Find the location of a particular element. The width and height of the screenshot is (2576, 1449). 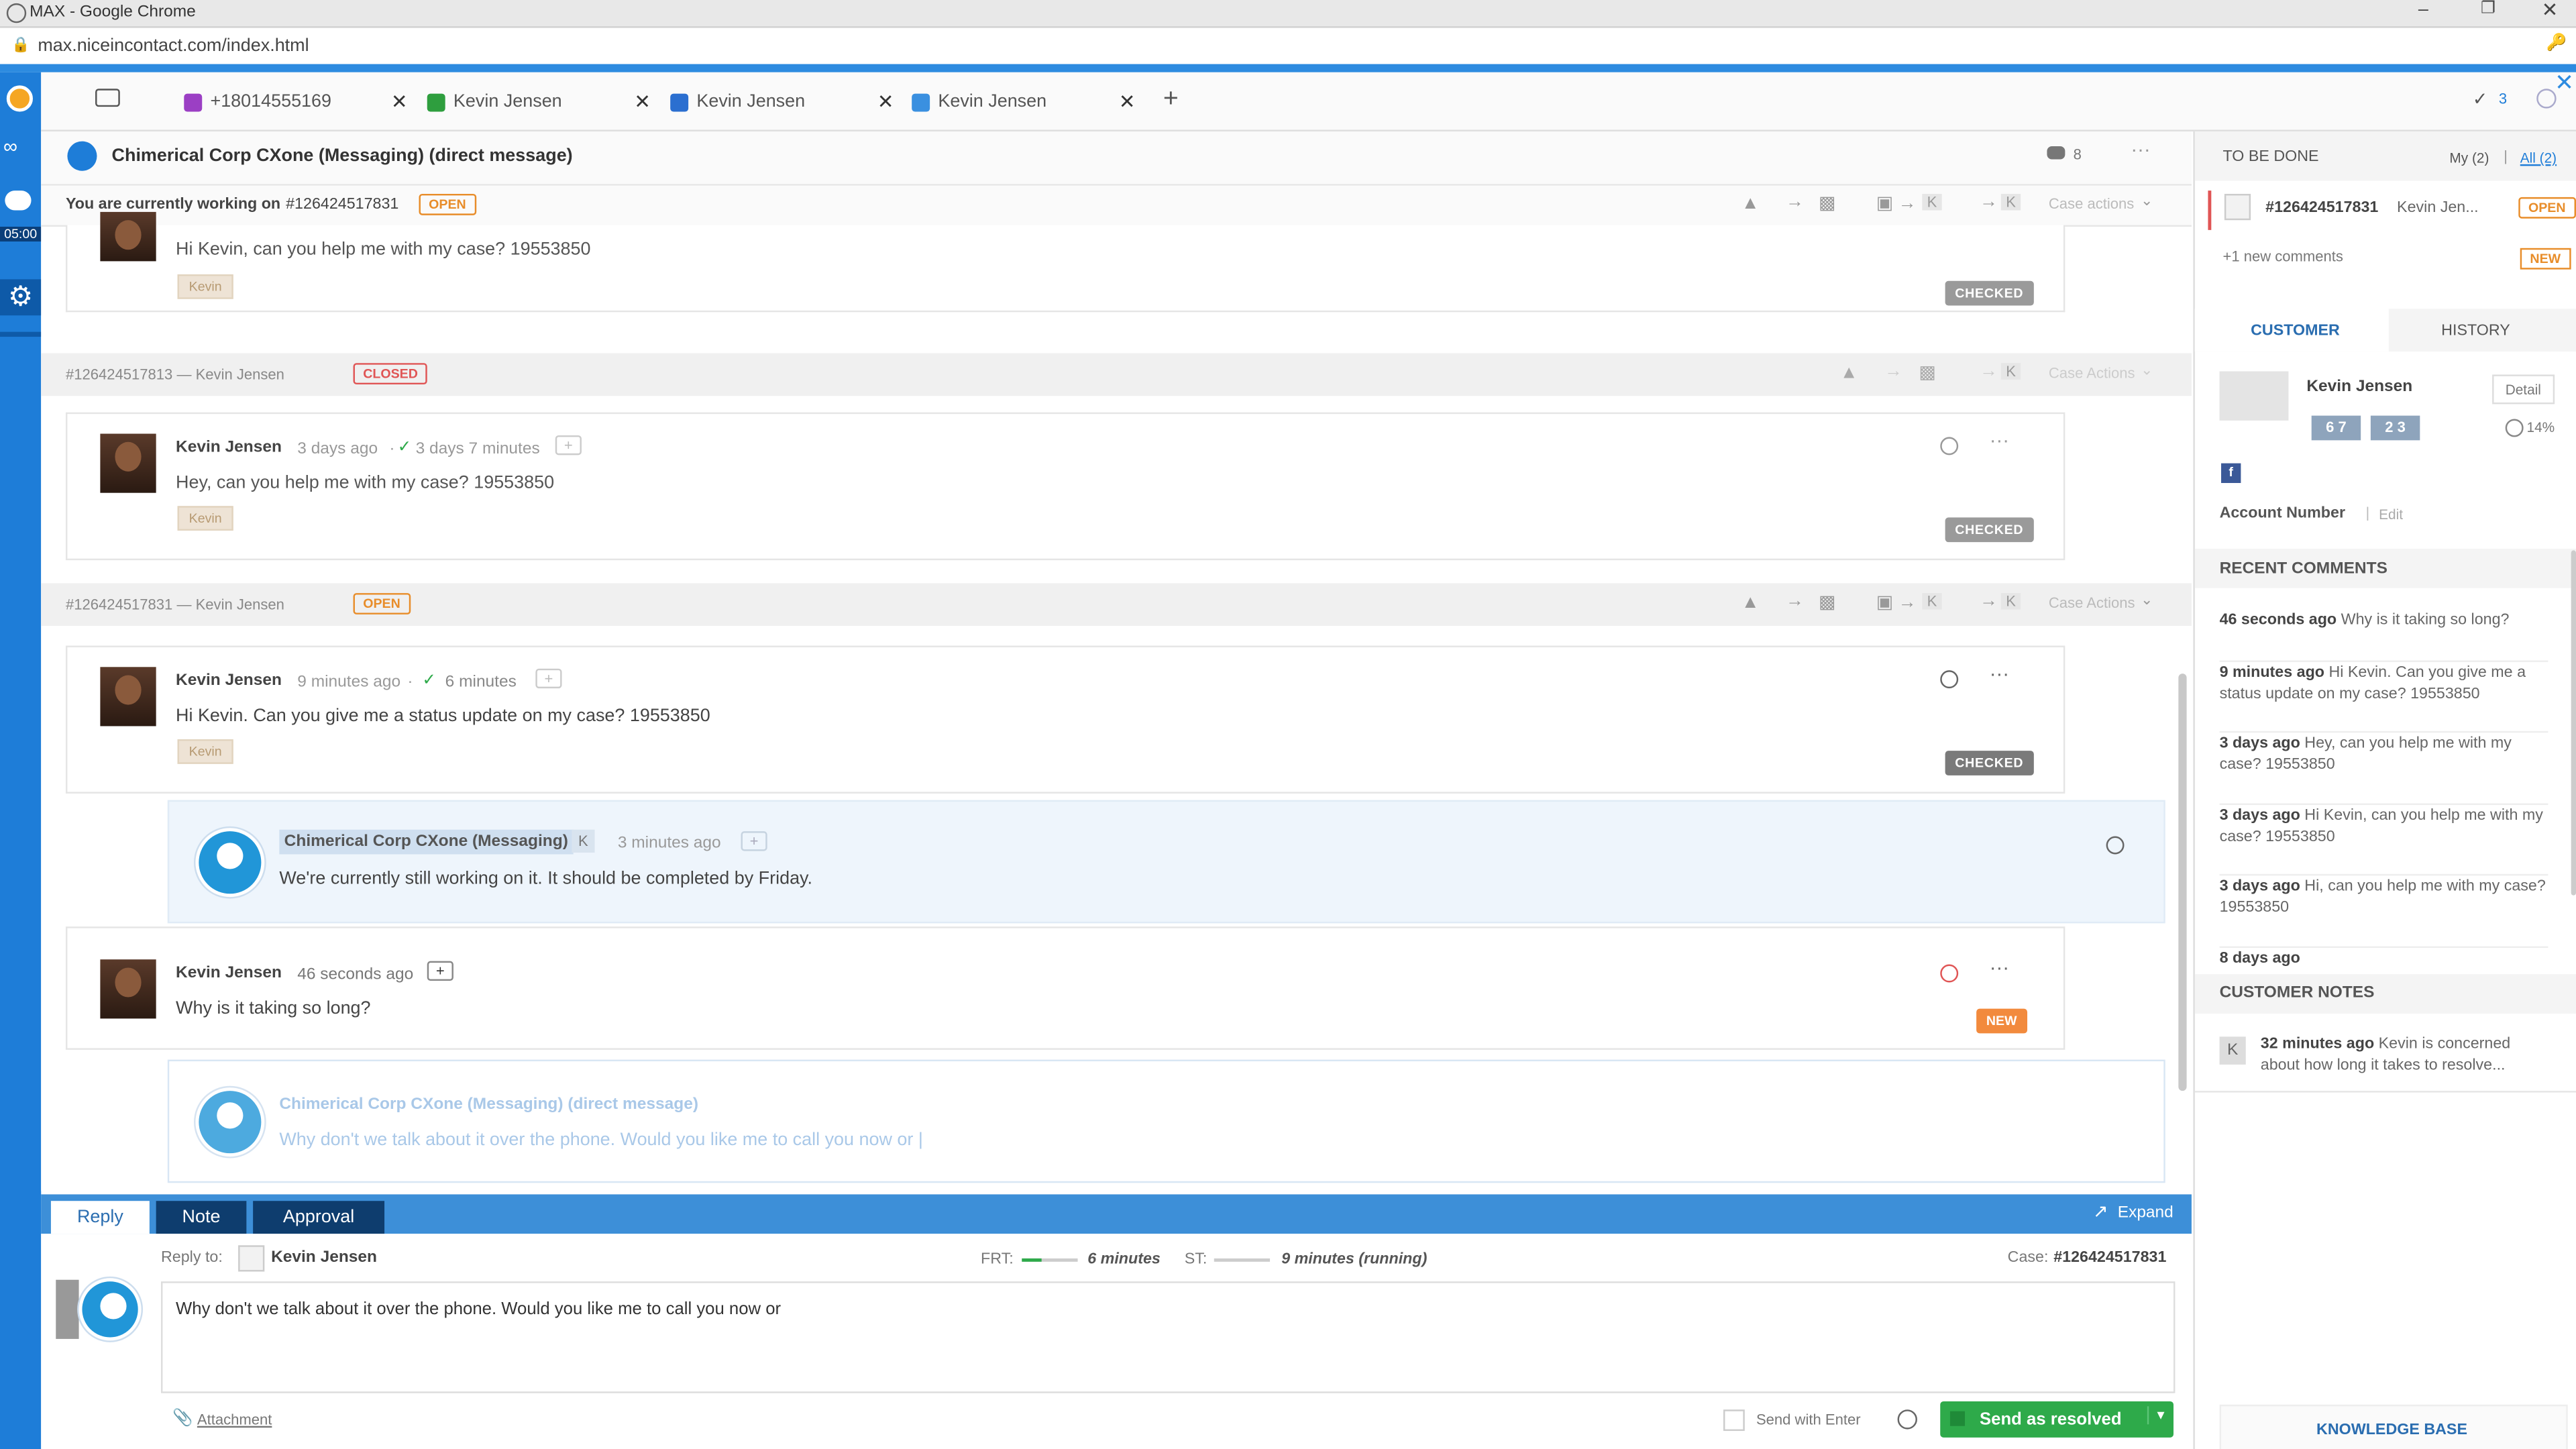

url-text: max.niceincontact.com/index.html is located at coordinates (173, 46).